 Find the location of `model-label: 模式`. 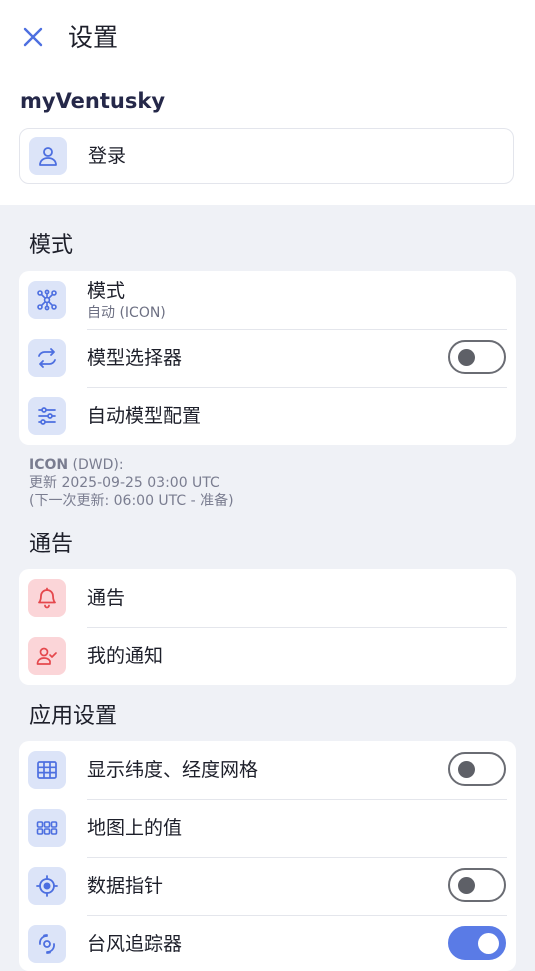

model-label: 模式 is located at coordinates (106, 290).